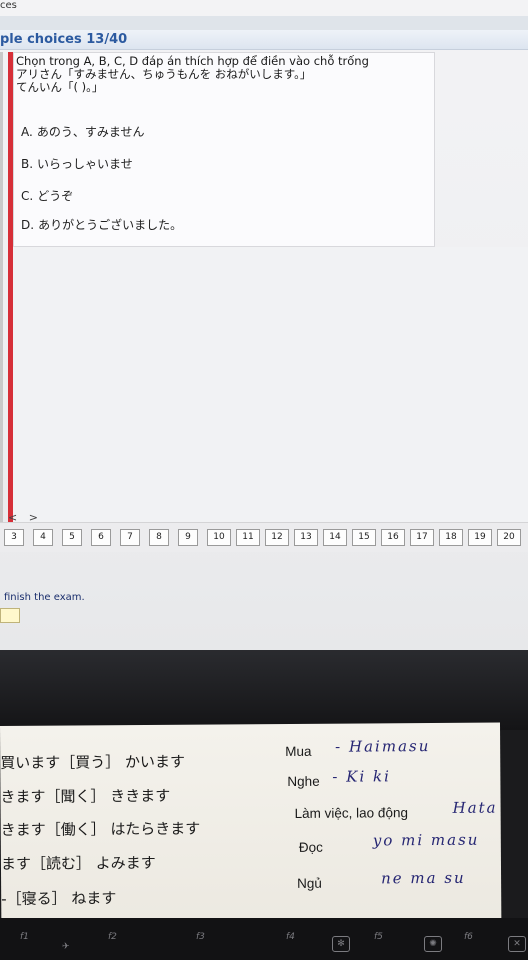 This screenshot has height=960, width=528. I want to click on option-d-key: D., so click(28, 225).